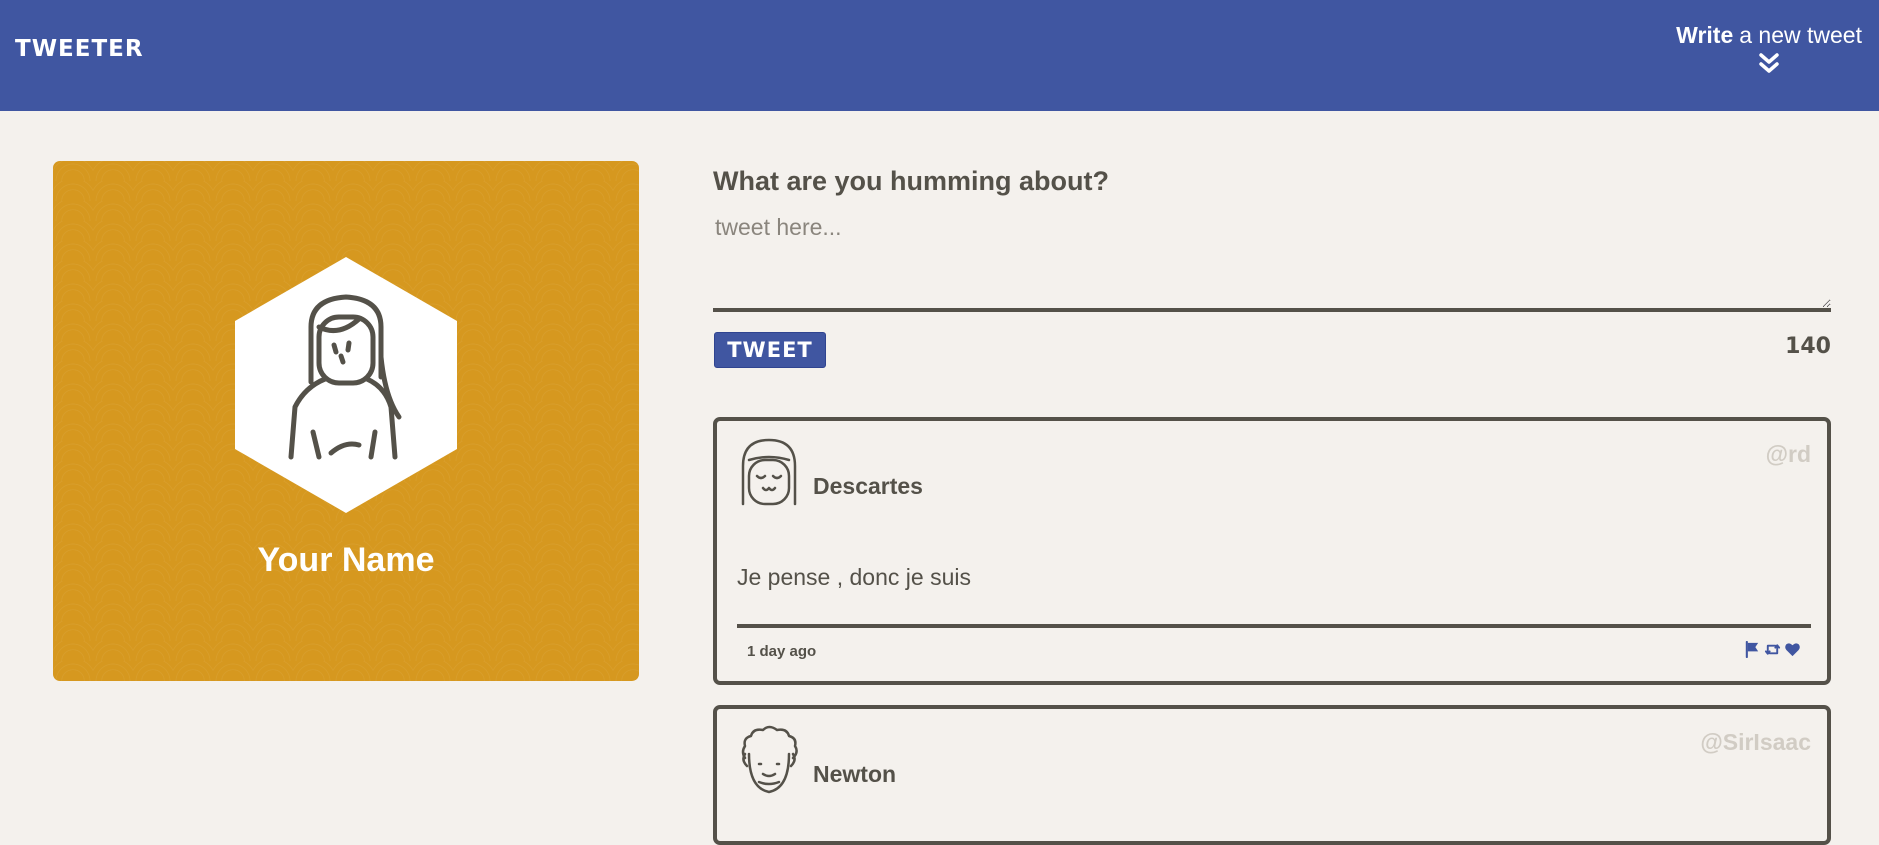  I want to click on tweet-actions, so click(1772, 649).